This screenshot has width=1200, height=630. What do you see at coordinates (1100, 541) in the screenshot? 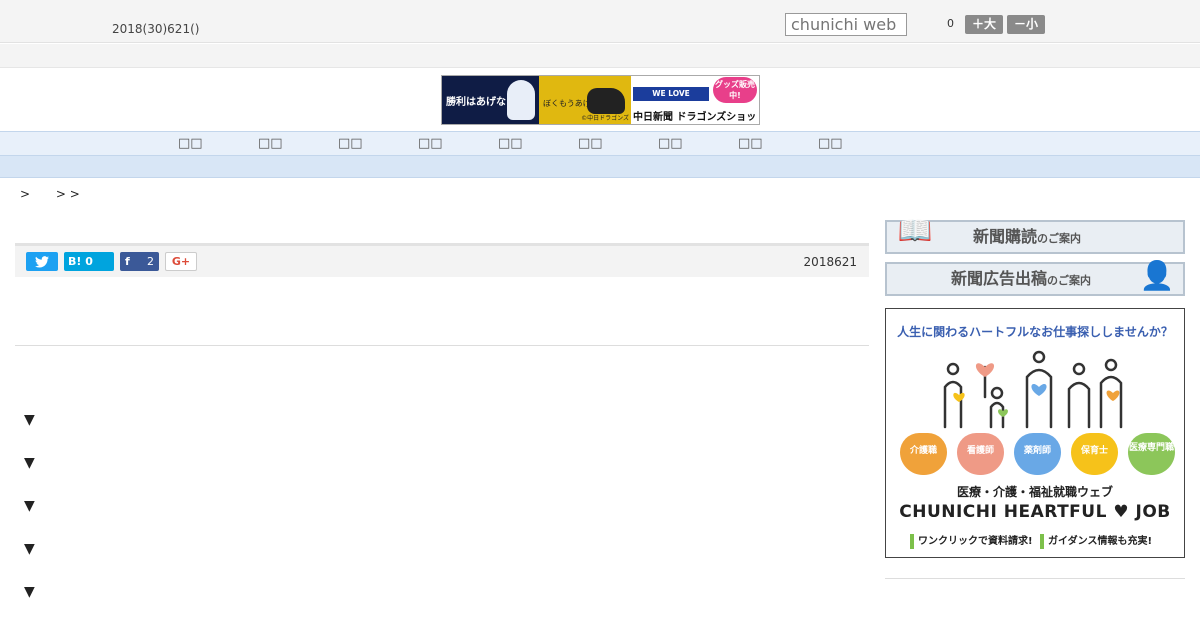
I see `ad-bullet-2: ガイダンス情報も充実!` at bounding box center [1100, 541].